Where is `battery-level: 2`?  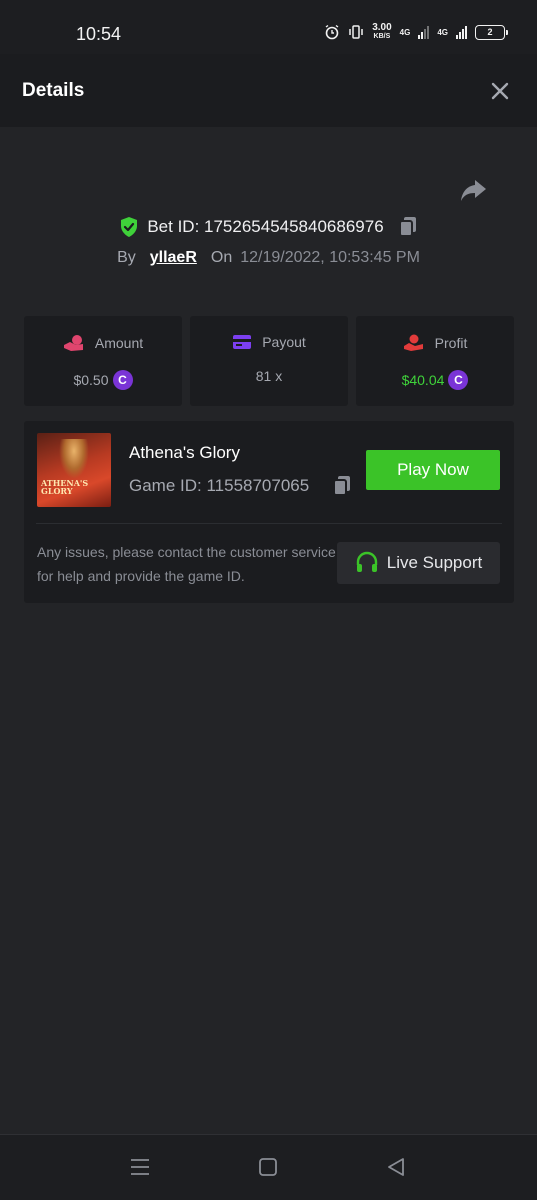
battery-level: 2 is located at coordinates (490, 32).